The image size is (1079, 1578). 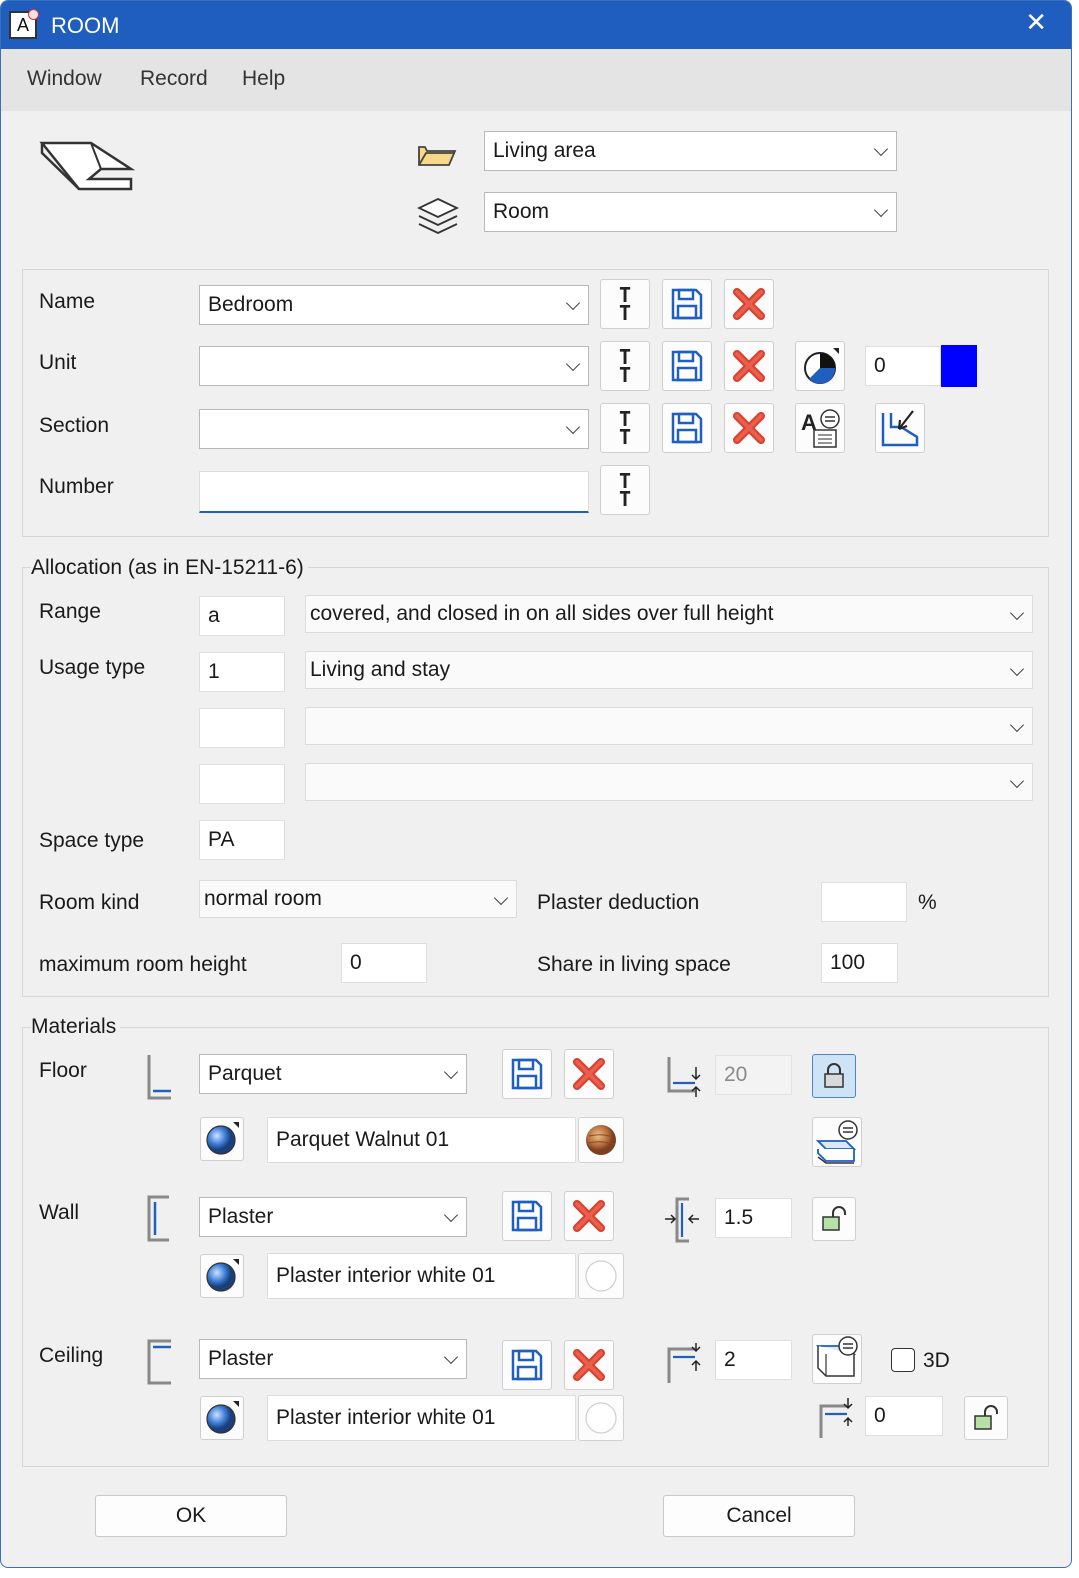 What do you see at coordinates (834, 1219) in the screenshot?
I see `wall-lock-button` at bounding box center [834, 1219].